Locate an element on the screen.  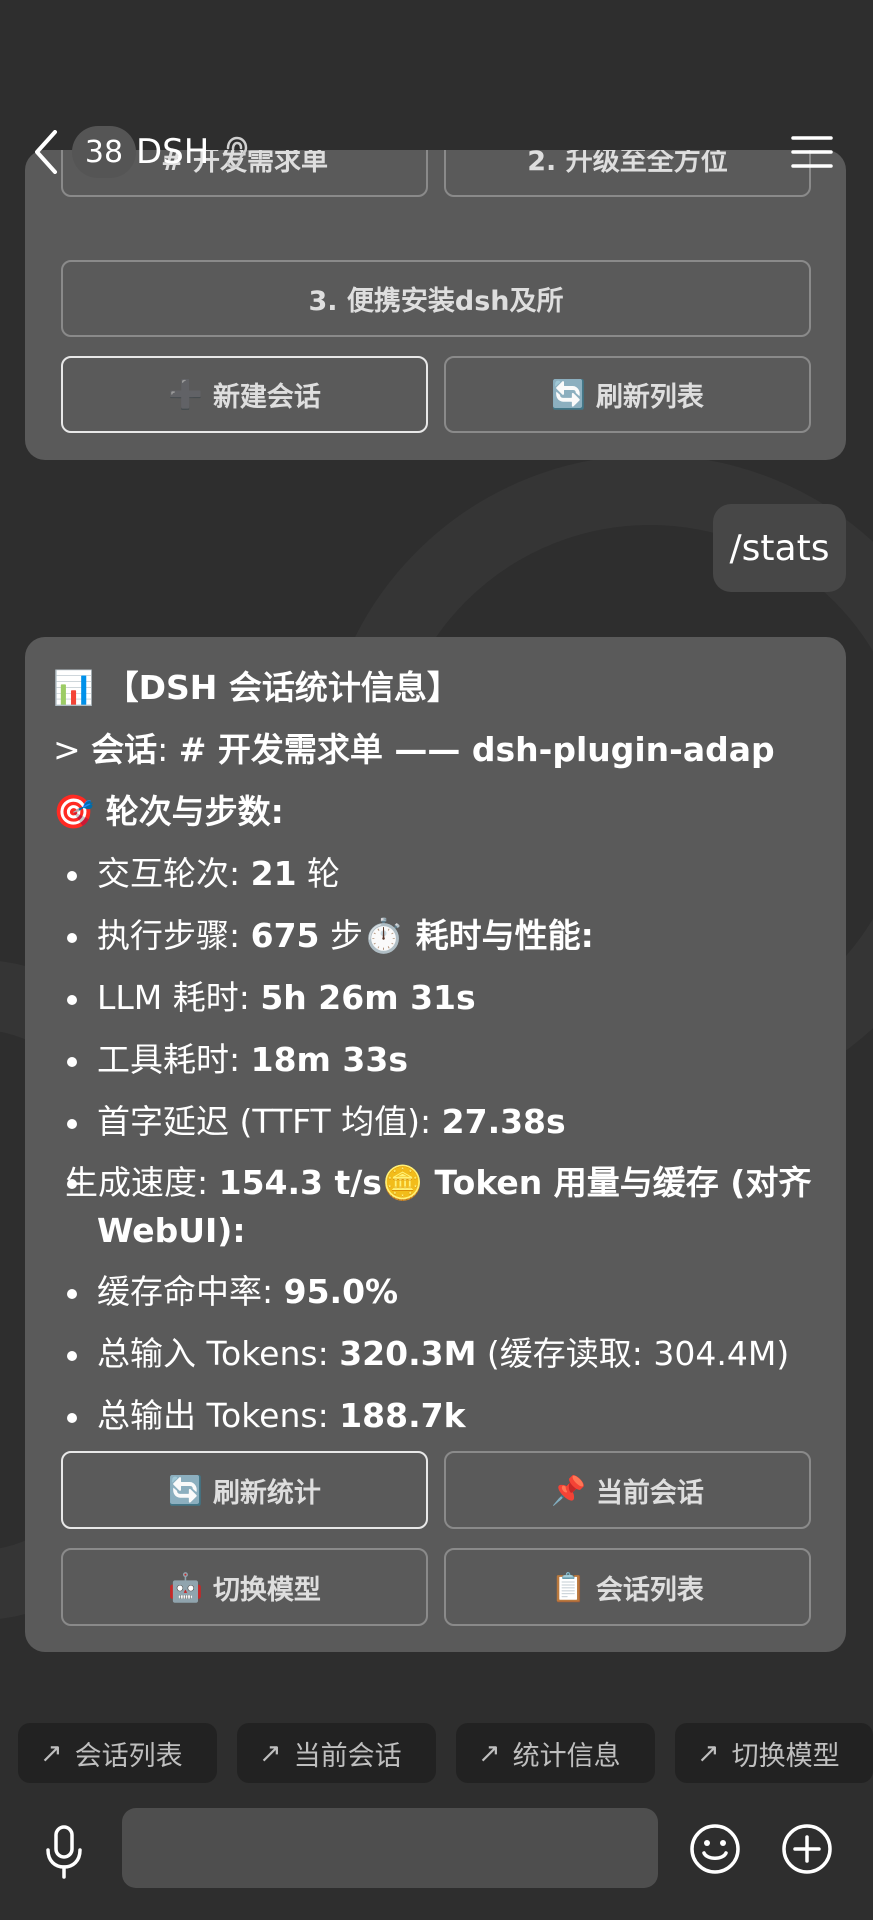
speed-value: 154.3 t/s is located at coordinates (300, 1182).